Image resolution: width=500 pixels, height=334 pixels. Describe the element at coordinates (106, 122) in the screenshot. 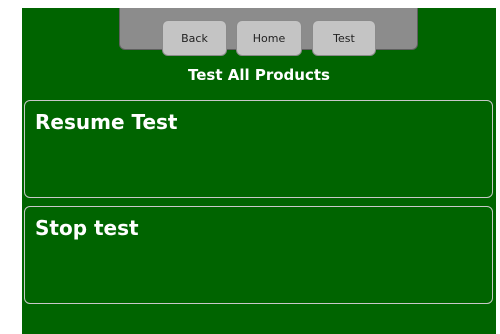

I see `resume-test-label: Resume Test` at that location.